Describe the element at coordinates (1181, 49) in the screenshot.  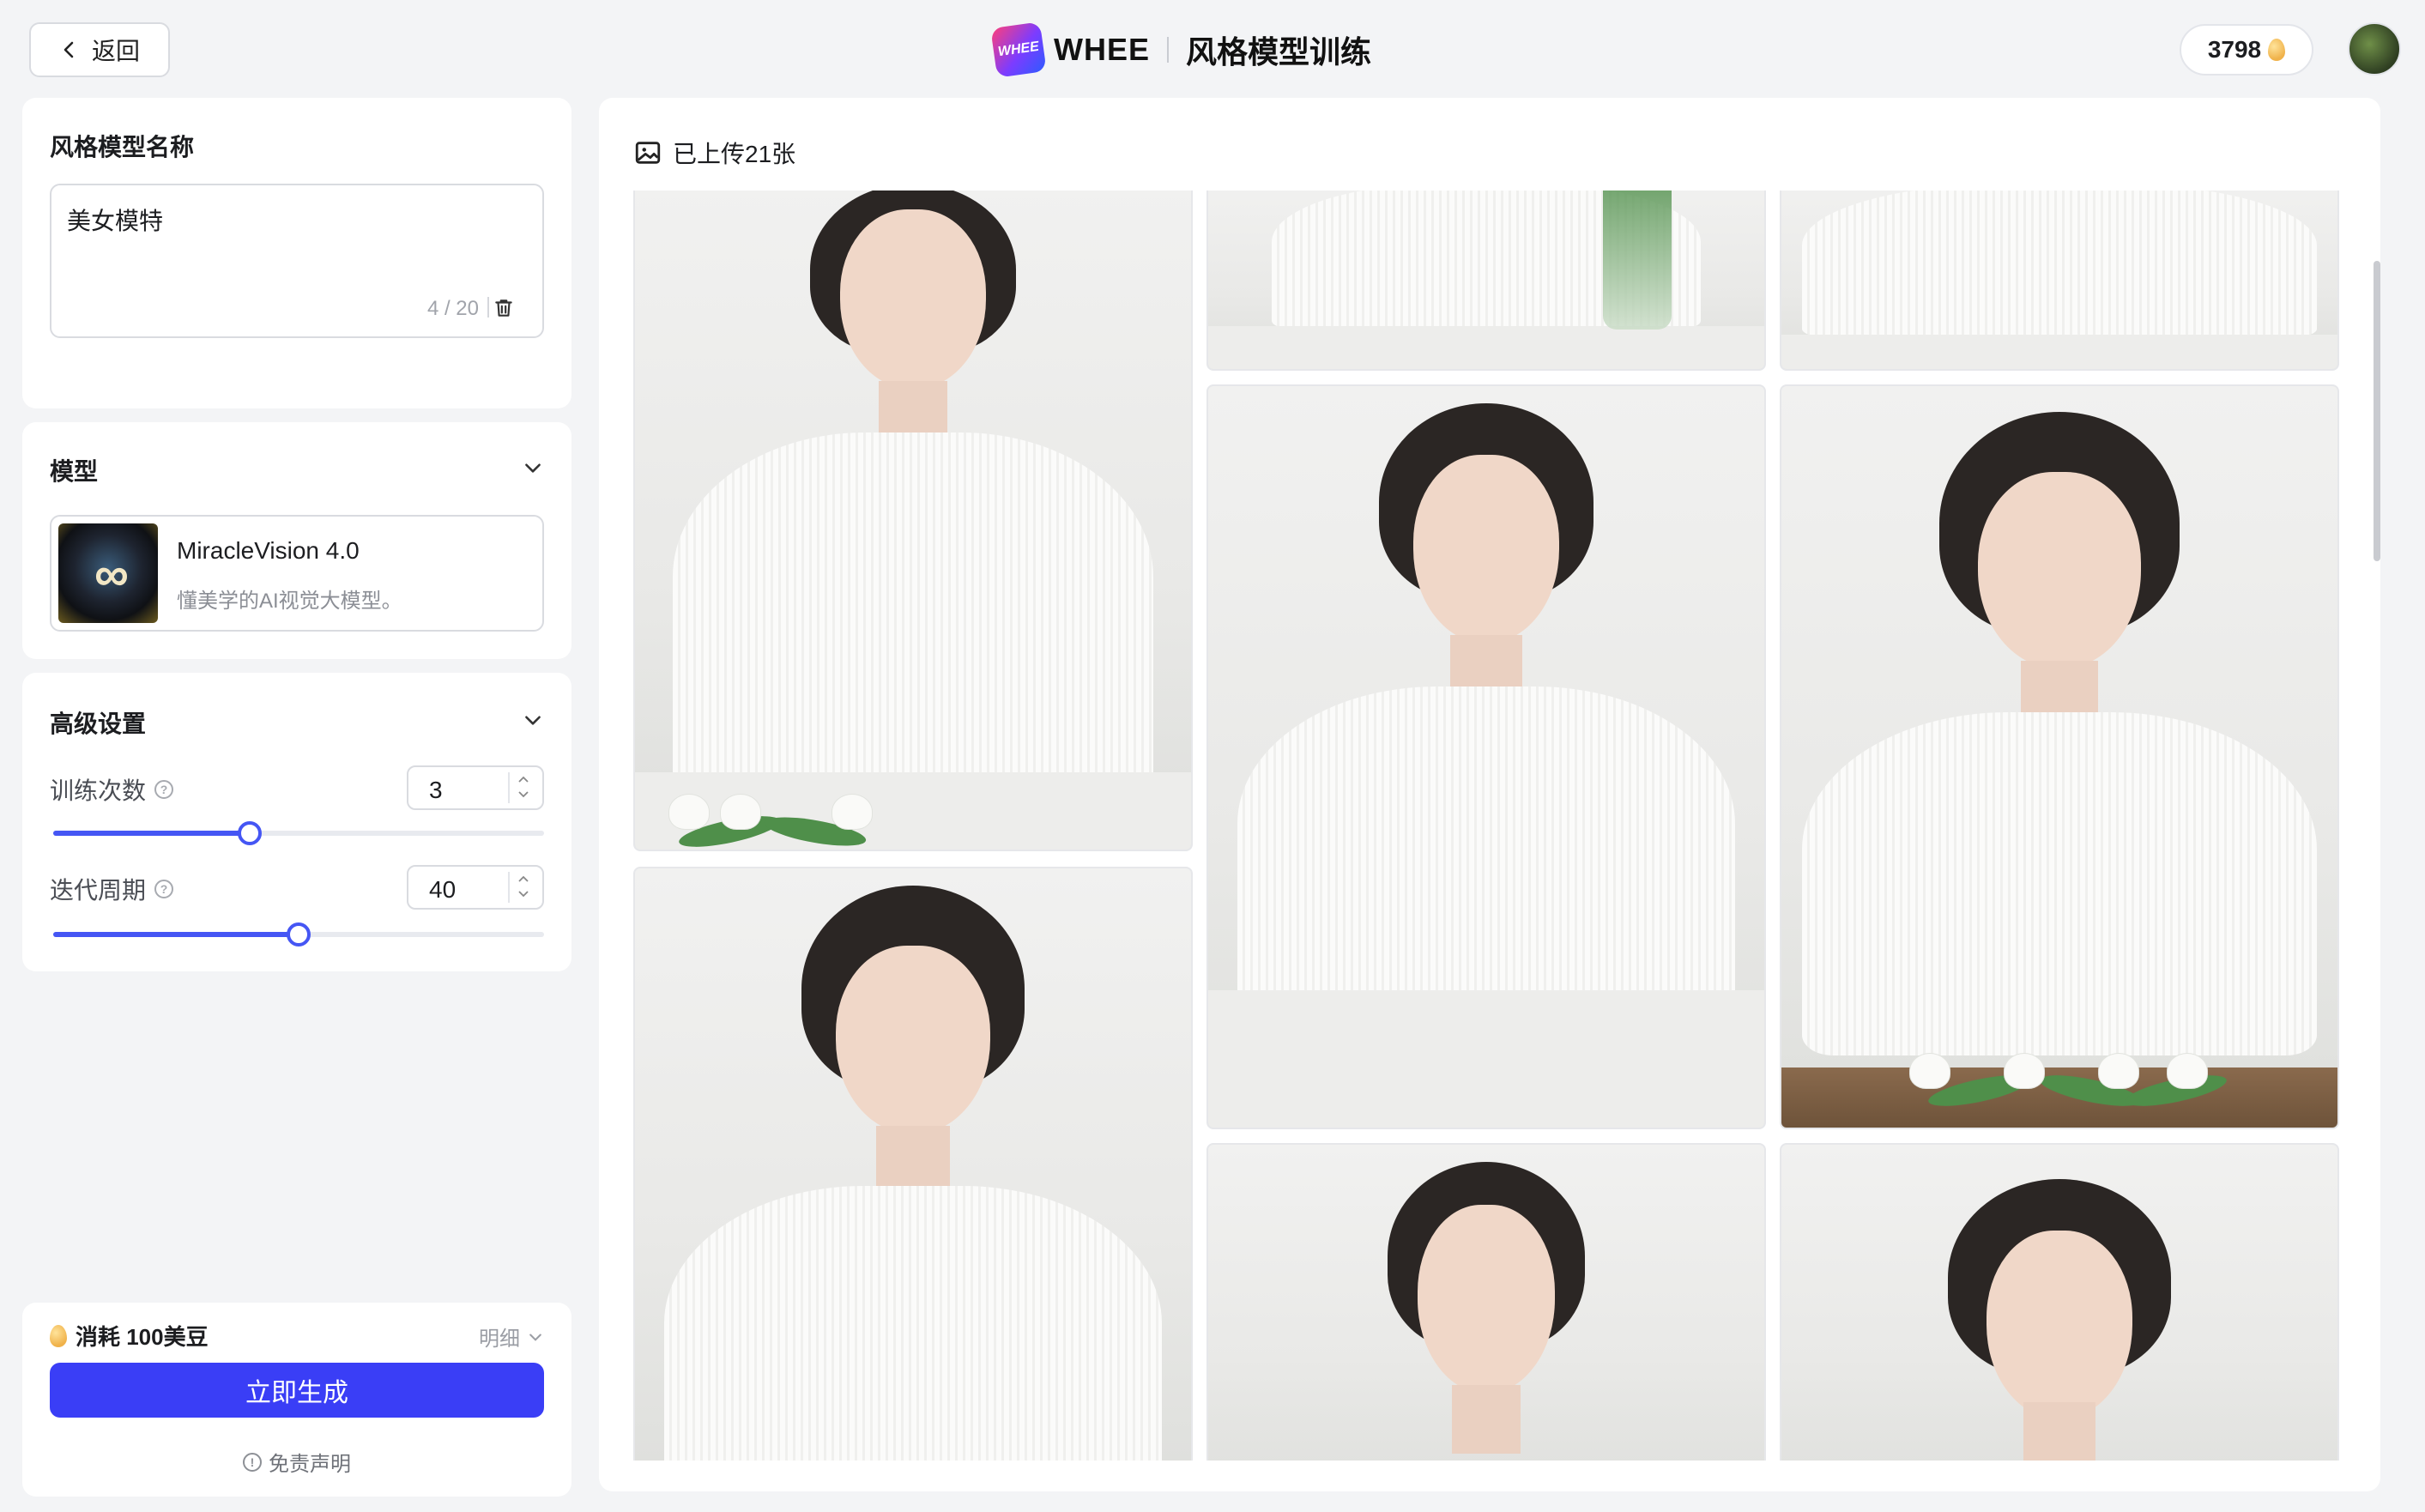
I see `brand: WHEE WHEE 风格模型训练` at that location.